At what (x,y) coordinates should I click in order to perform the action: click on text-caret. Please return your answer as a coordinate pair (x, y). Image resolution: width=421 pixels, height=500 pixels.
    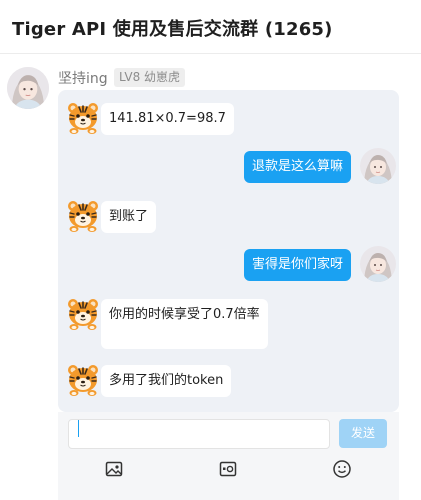
    Looking at the image, I should click on (78, 428).